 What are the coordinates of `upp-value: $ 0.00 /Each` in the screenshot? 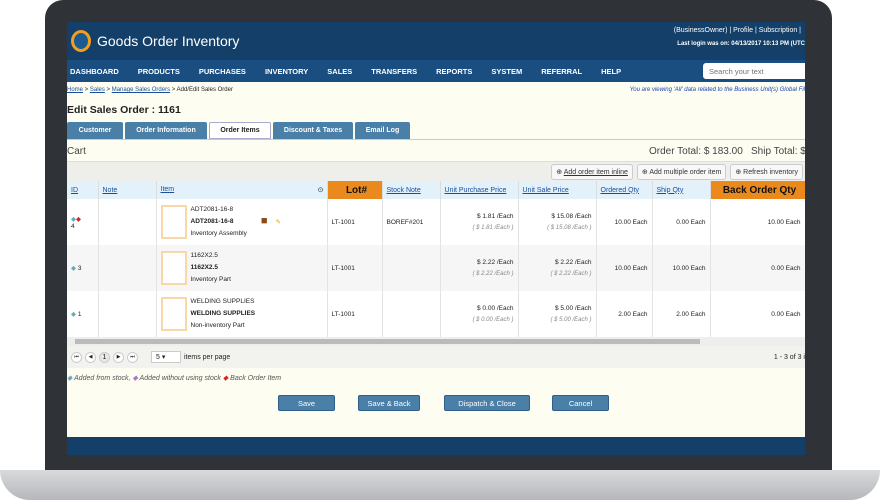 It's located at (495, 308).